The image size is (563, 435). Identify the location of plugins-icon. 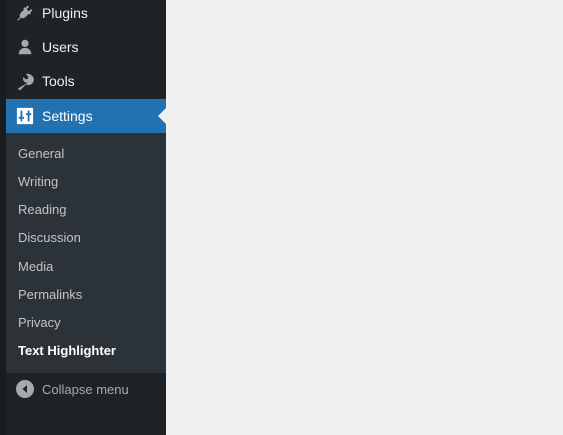
(25, 13).